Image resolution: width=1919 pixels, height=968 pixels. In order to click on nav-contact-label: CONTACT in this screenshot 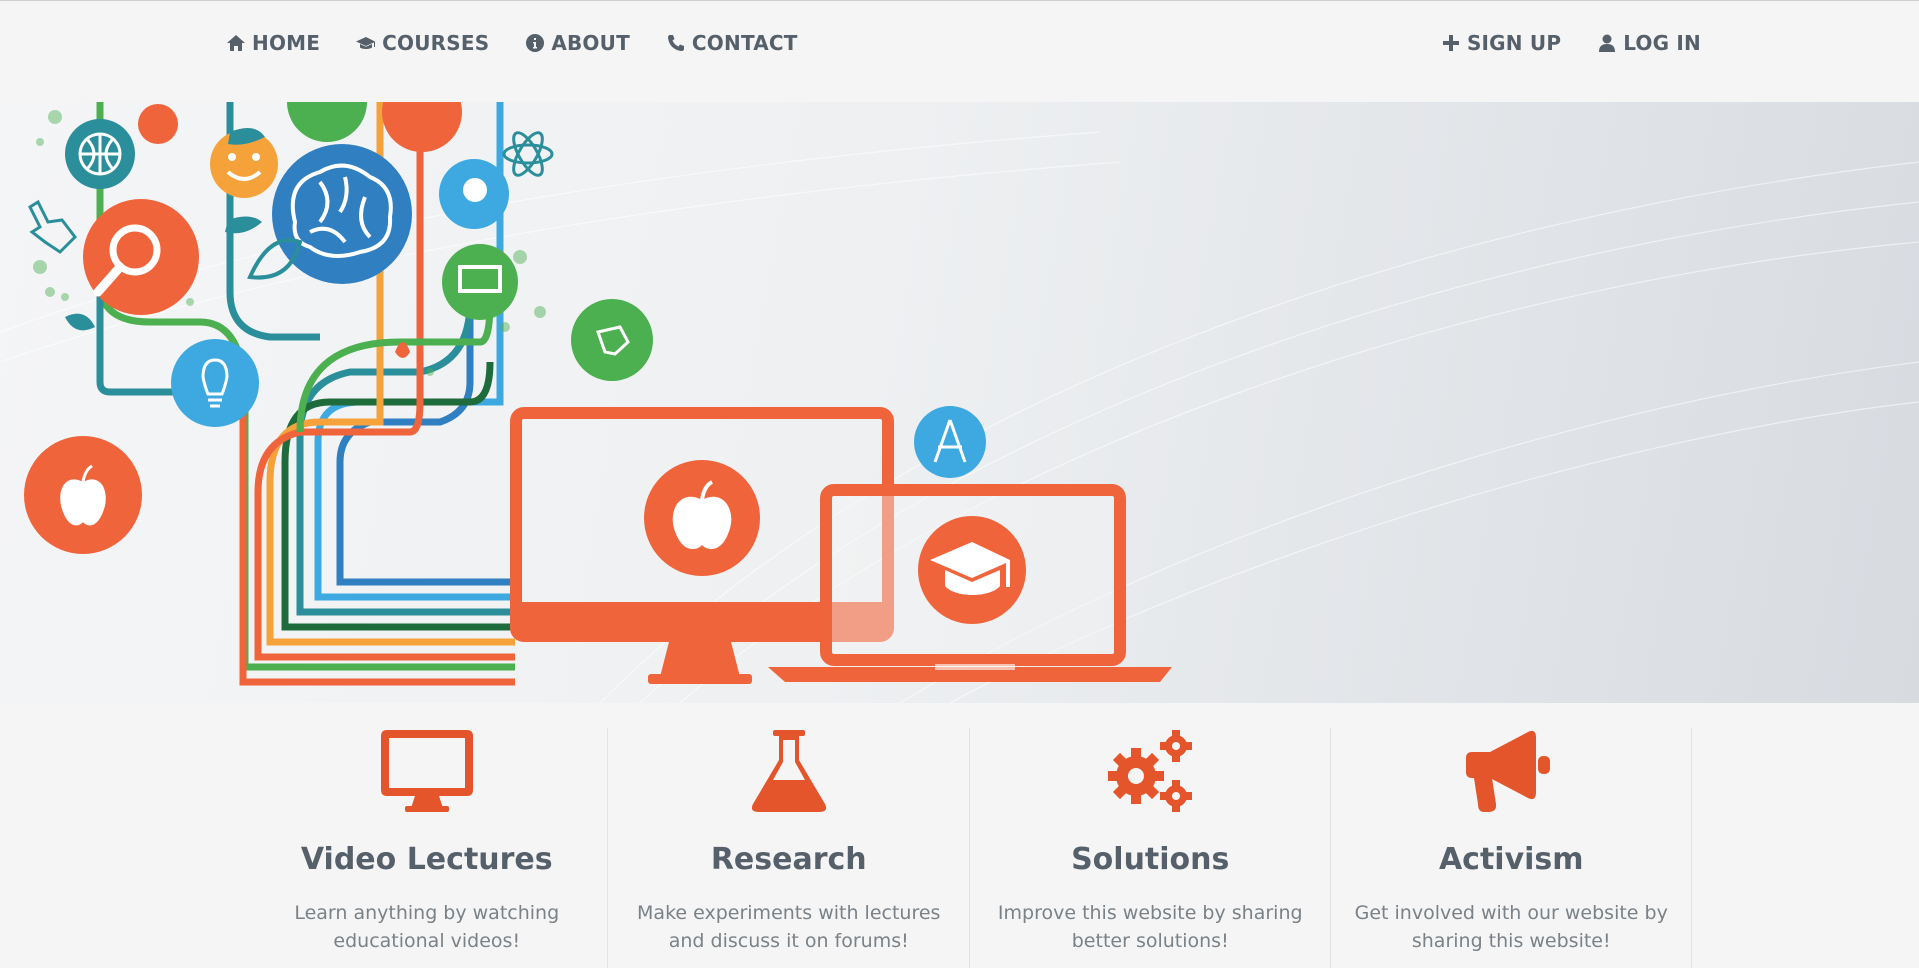, I will do `click(744, 43)`.